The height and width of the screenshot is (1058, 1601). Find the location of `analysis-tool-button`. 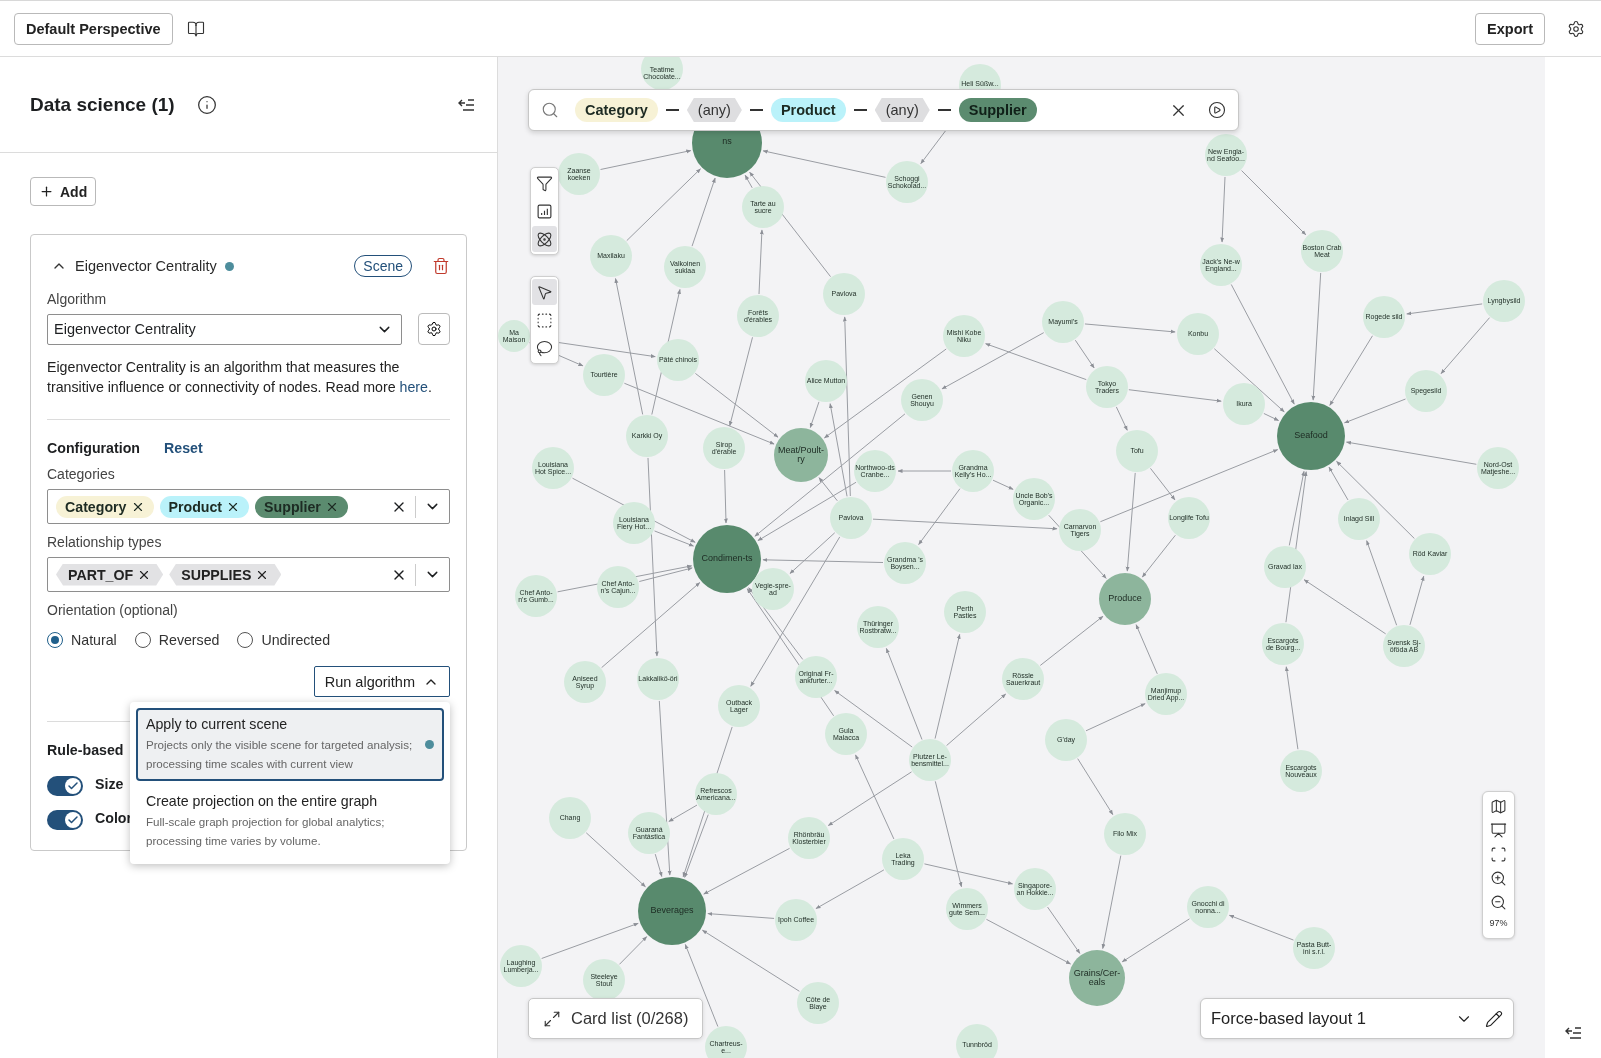

analysis-tool-button is located at coordinates (544, 239).